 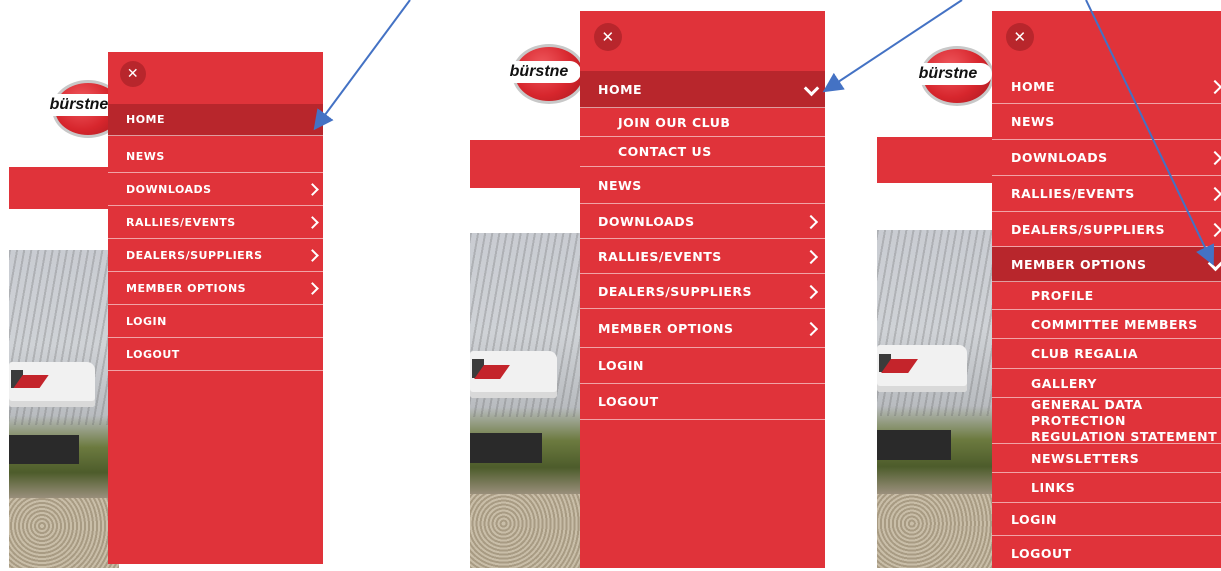 I want to click on menu-item-label: PROFILE, so click(x=1062, y=295).